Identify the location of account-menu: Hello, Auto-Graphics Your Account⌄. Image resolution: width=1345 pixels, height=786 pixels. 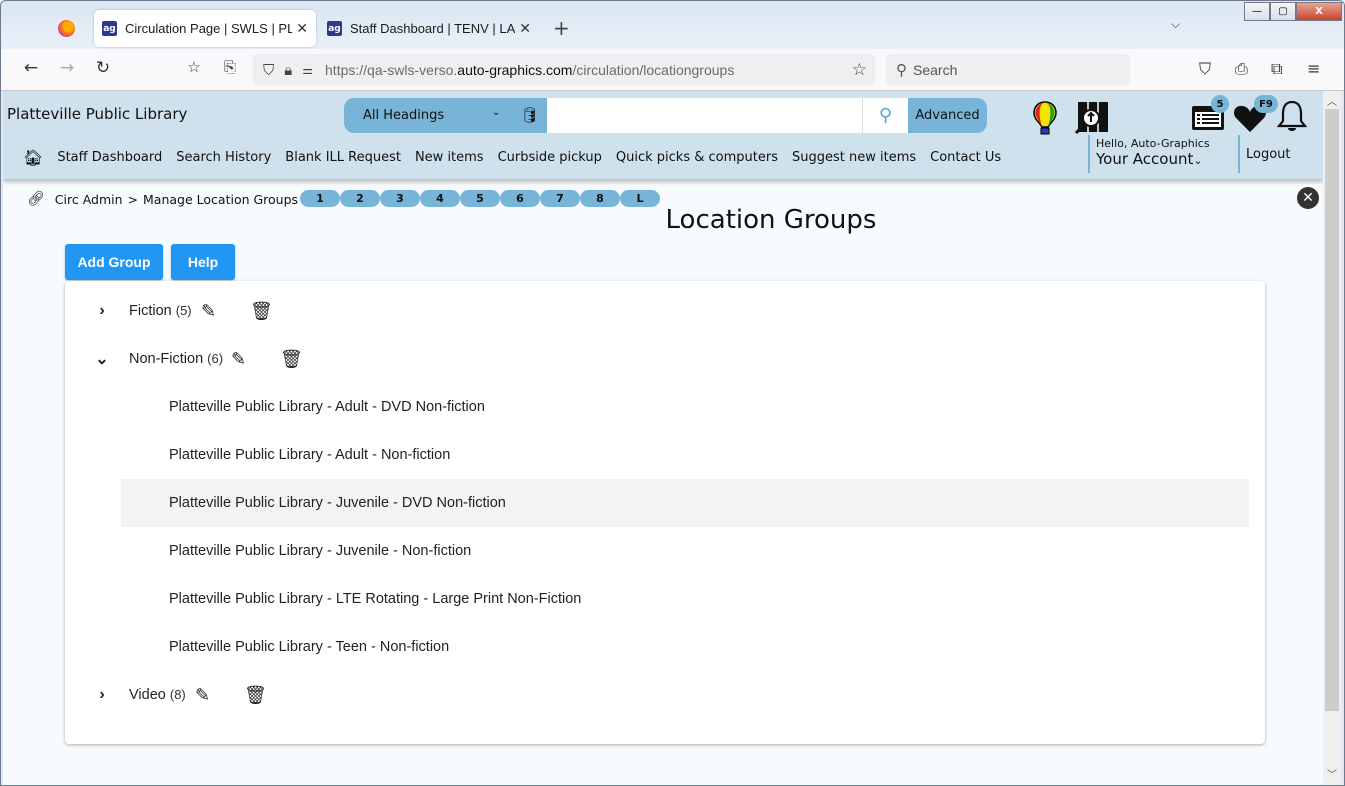
(1149, 154).